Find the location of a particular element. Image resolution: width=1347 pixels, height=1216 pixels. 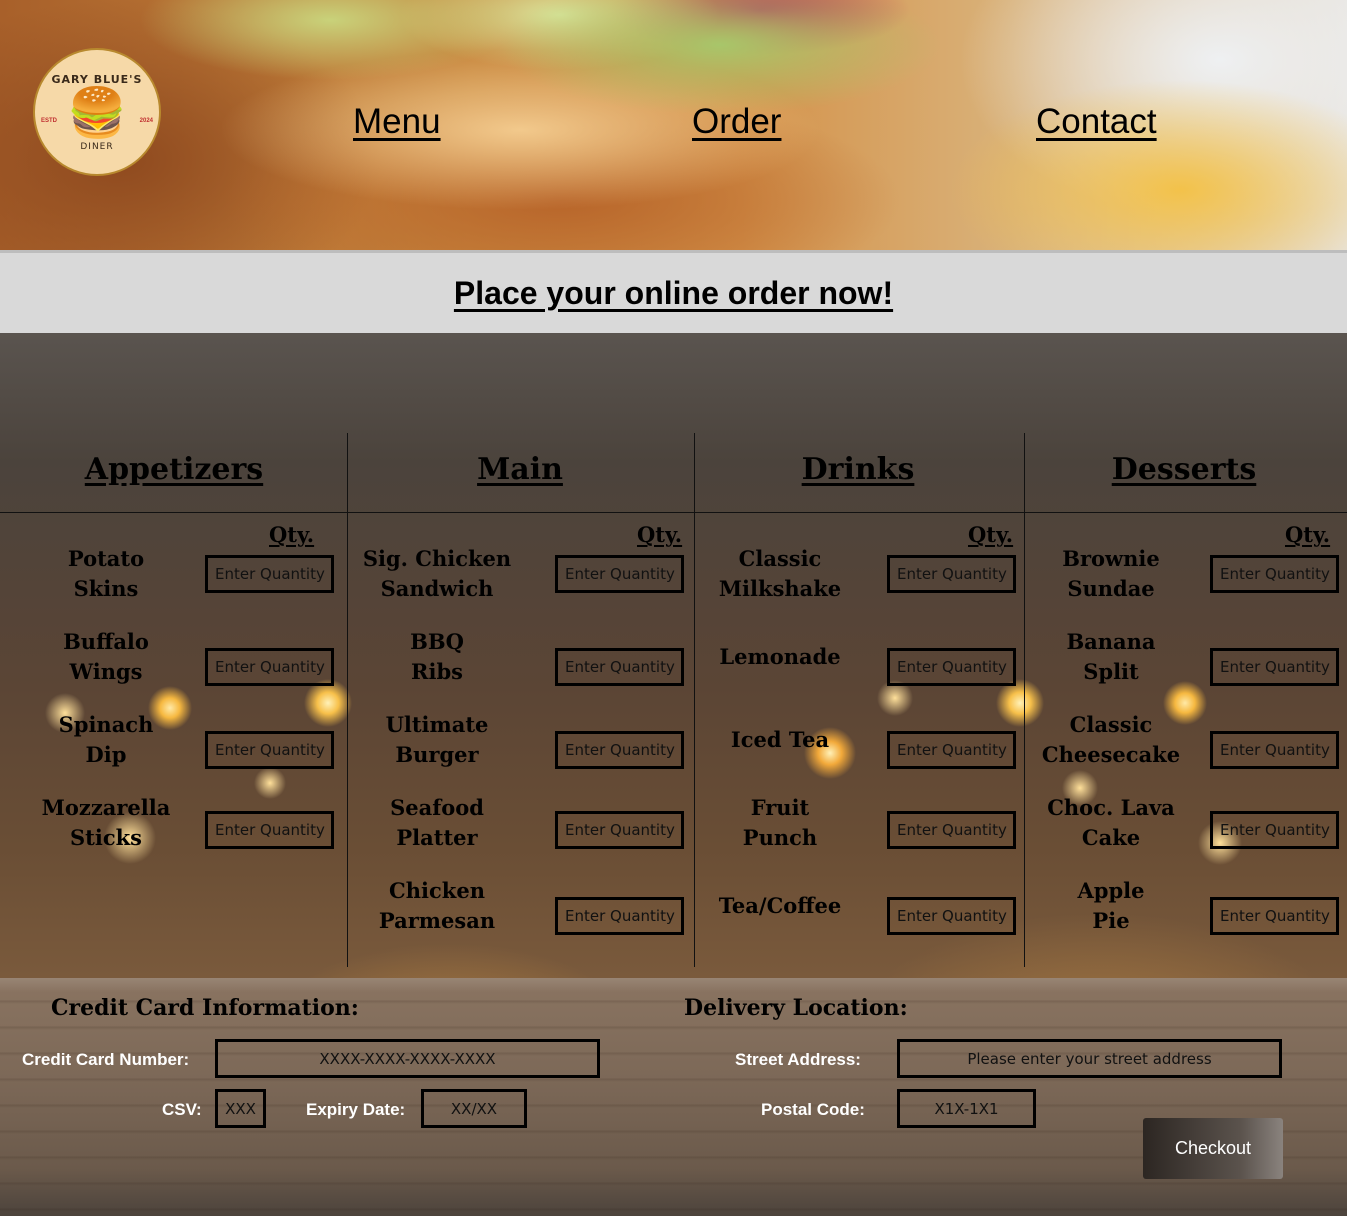

postal-code-label: Postal Code: is located at coordinates (813, 1109).